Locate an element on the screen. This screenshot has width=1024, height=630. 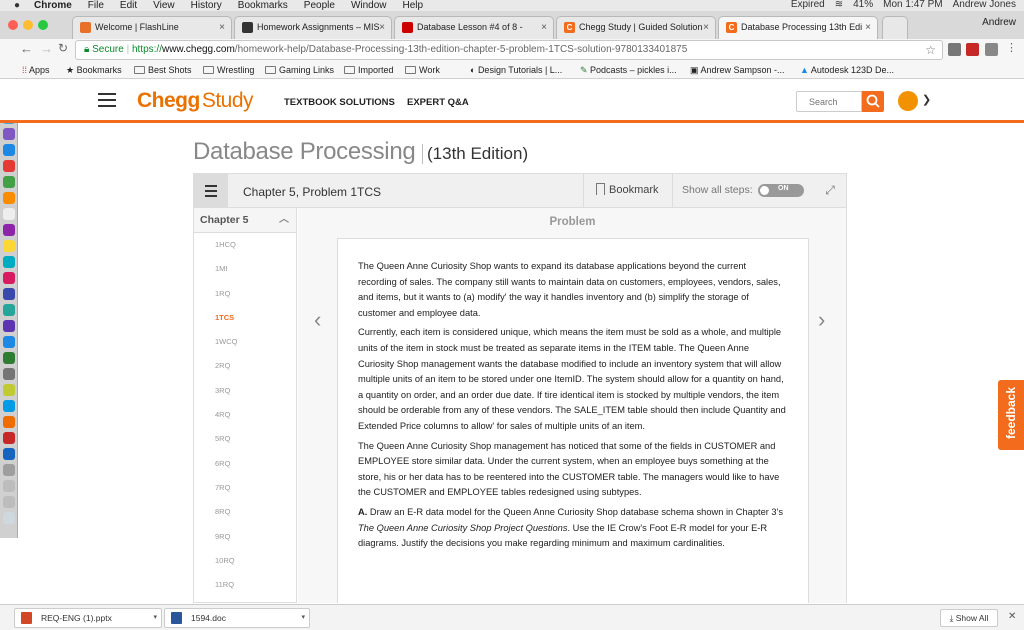
new-tab-button is located at coordinates (895, 27).